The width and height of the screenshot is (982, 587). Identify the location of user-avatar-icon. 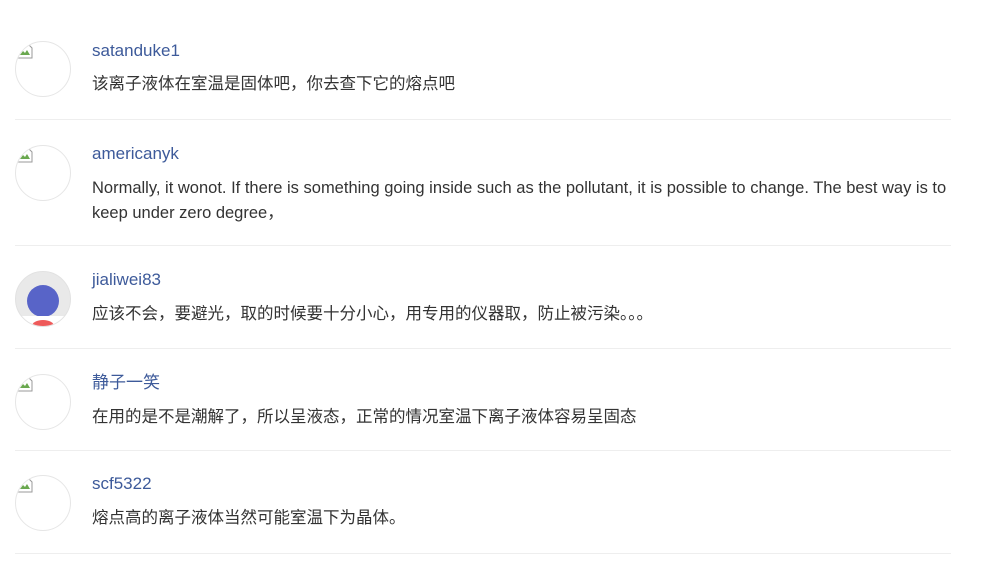
(43, 299).